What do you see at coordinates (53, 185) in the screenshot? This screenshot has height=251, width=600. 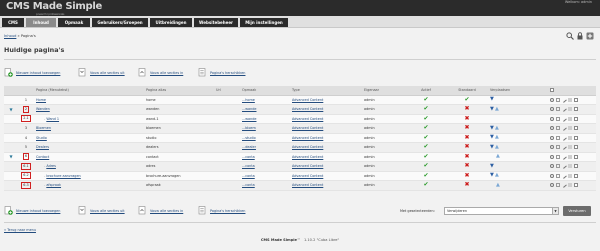 I see `page-title-link: afspraak` at bounding box center [53, 185].